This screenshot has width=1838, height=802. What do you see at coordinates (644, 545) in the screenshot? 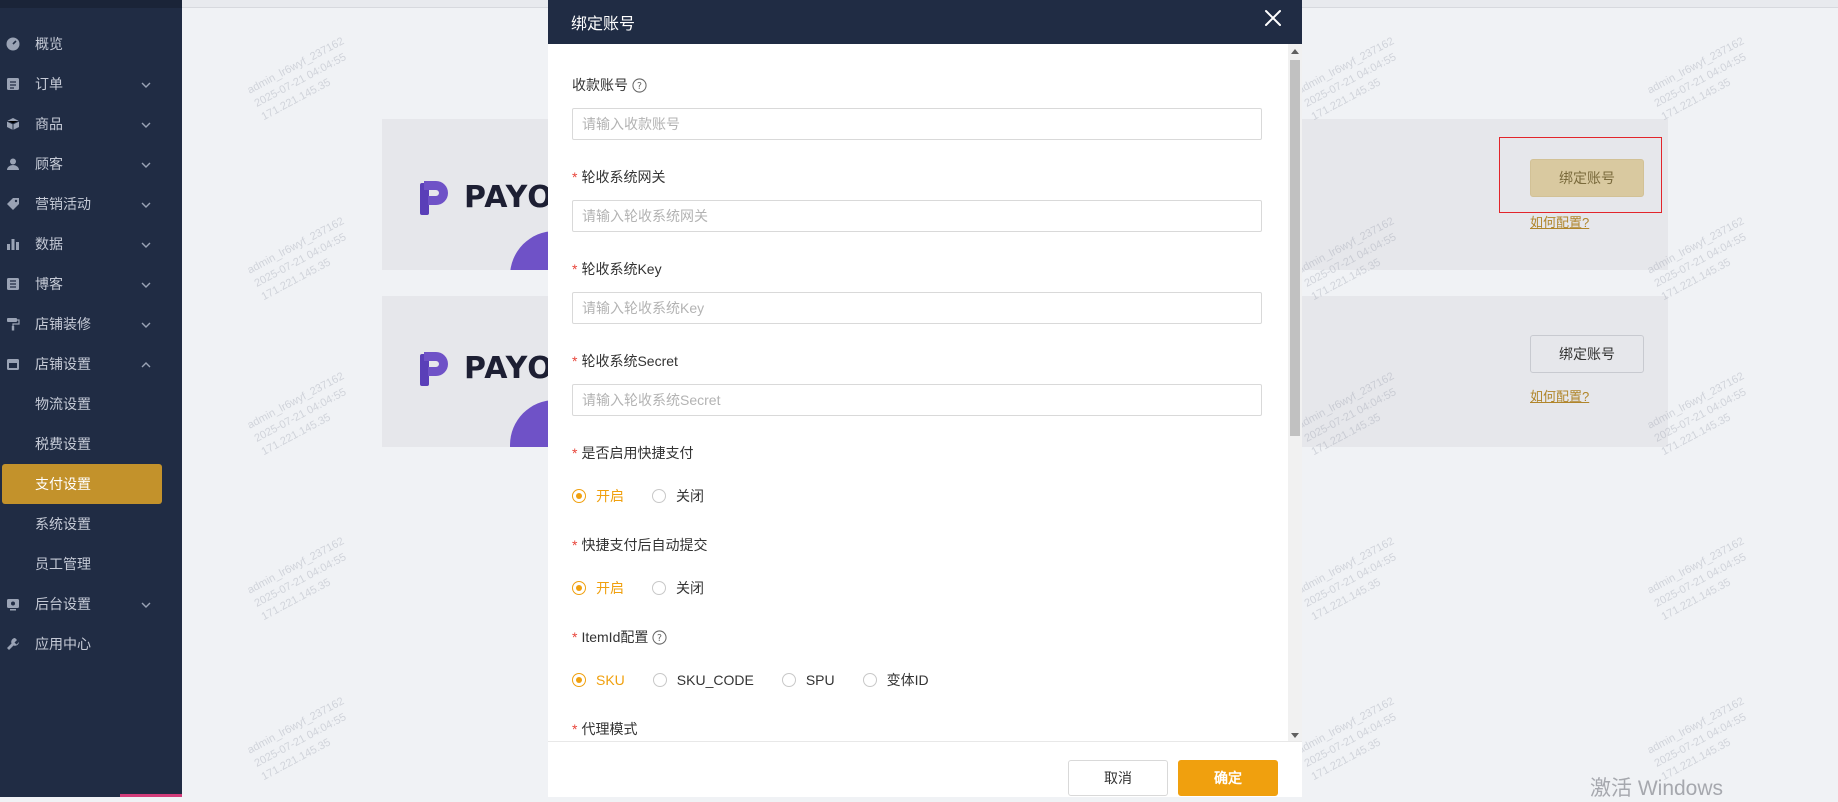
I see `field-label-text: 快捷支付后自动提交` at bounding box center [644, 545].